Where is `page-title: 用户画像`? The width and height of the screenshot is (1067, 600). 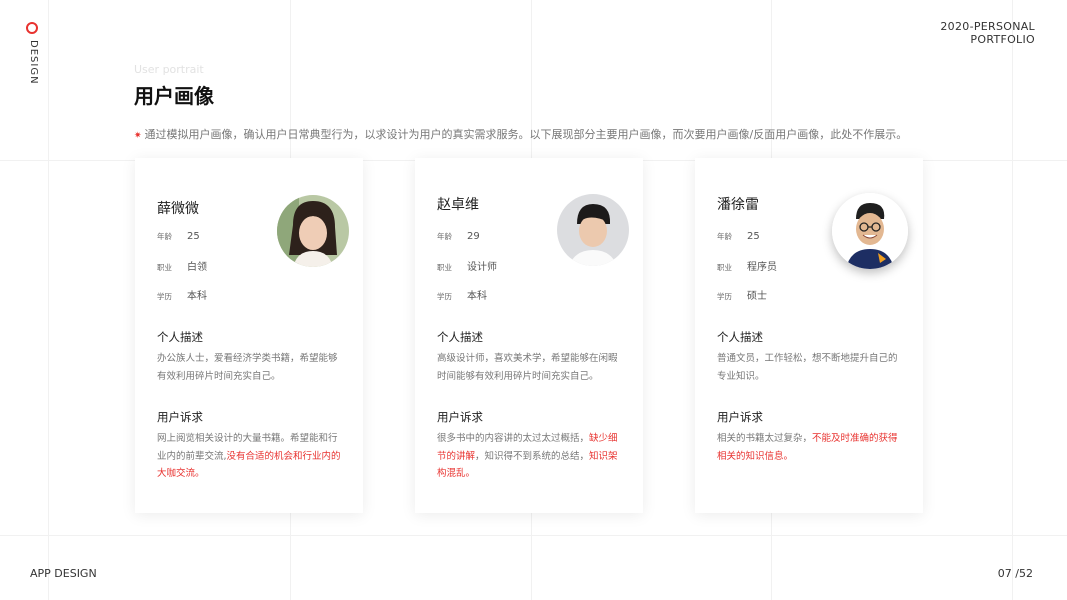
page-title: 用户画像 is located at coordinates (174, 96).